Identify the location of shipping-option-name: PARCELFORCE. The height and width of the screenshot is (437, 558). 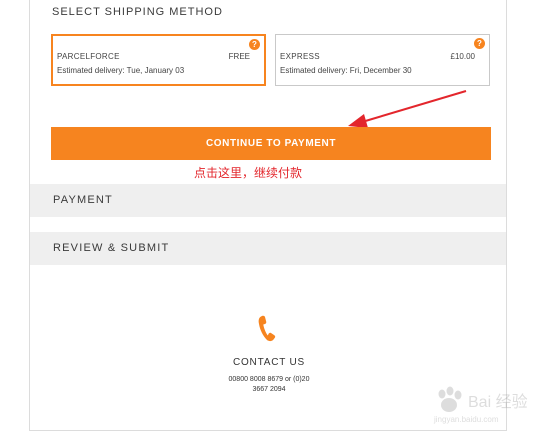
(88, 56).